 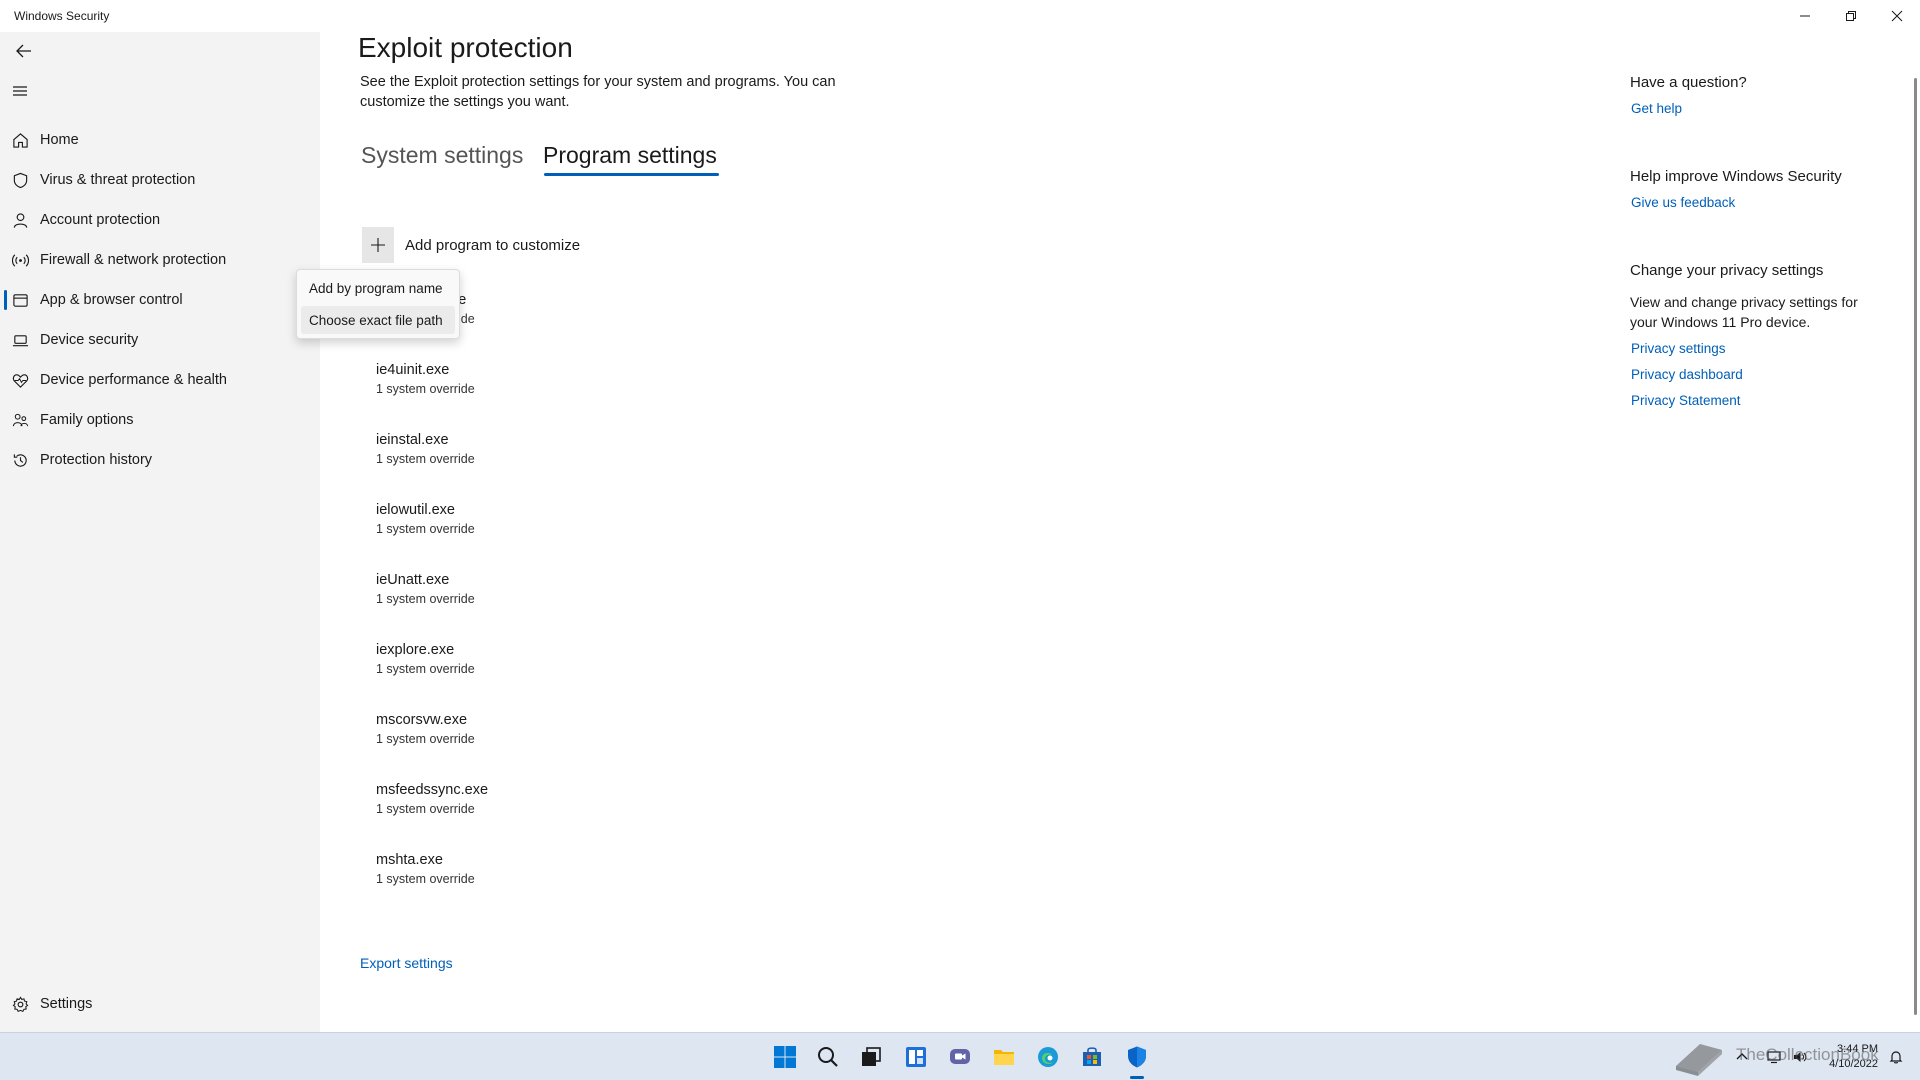 I want to click on widgets-button, so click(x=916, y=1057).